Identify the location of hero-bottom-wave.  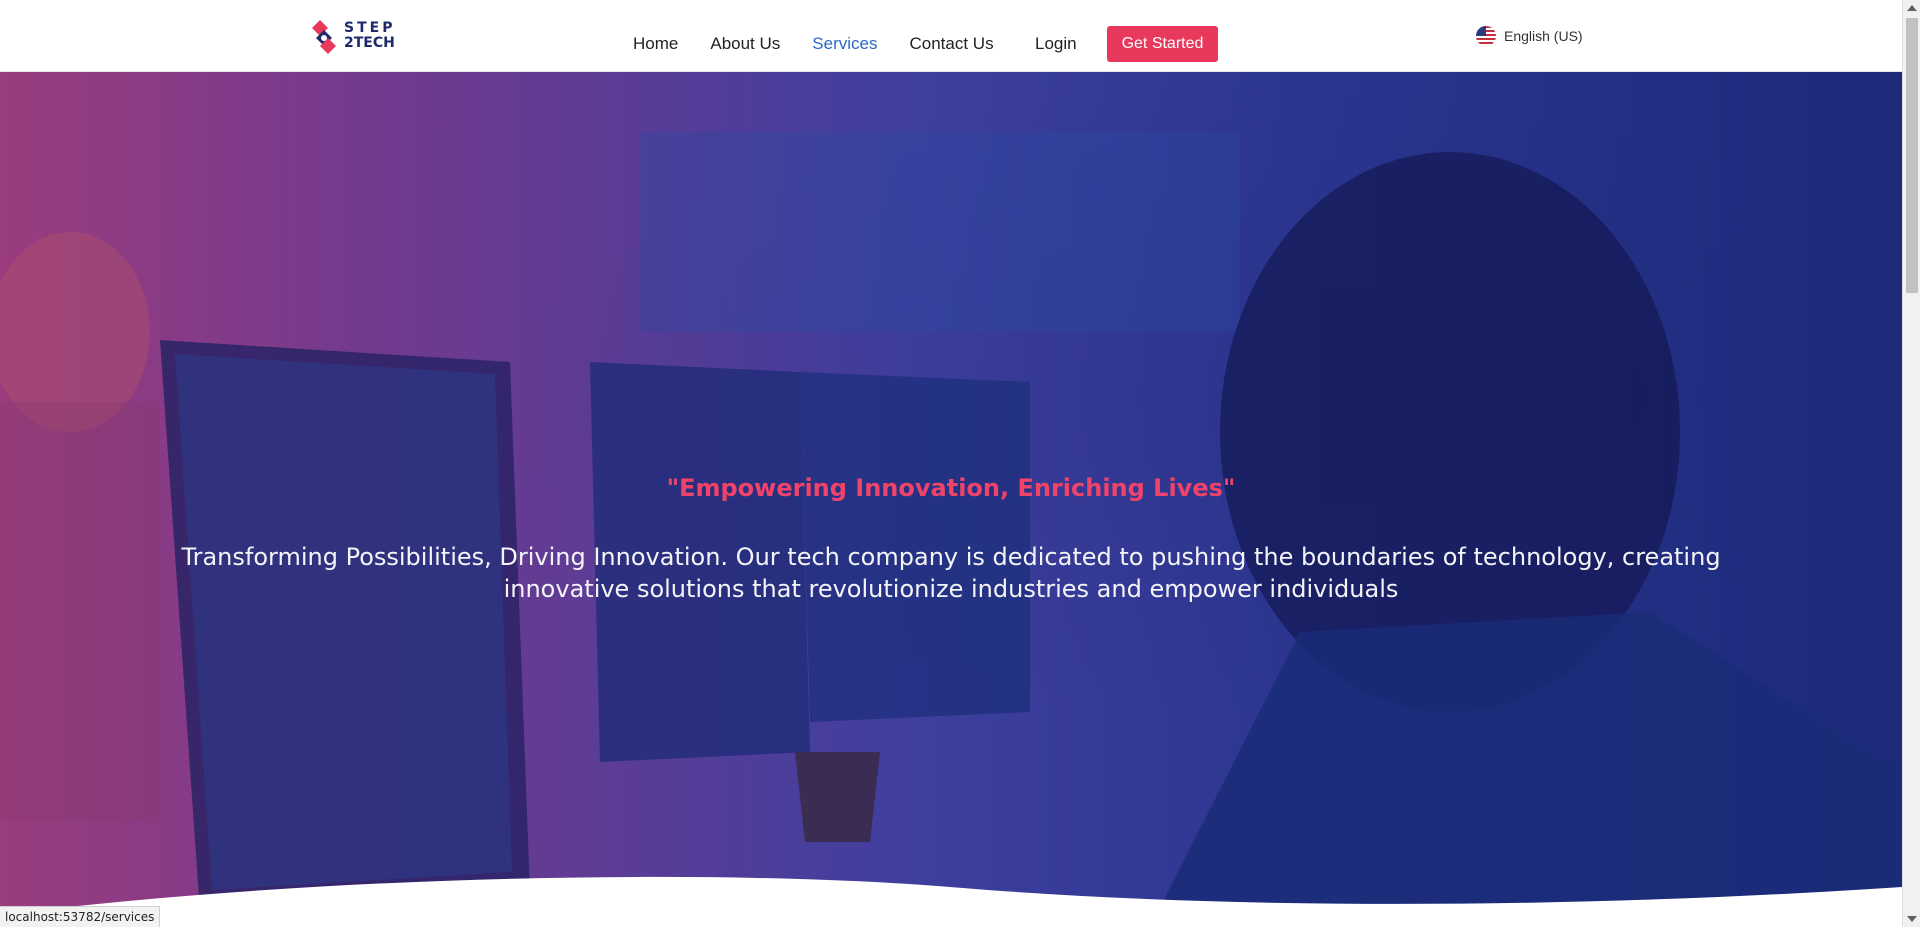
(951, 901).